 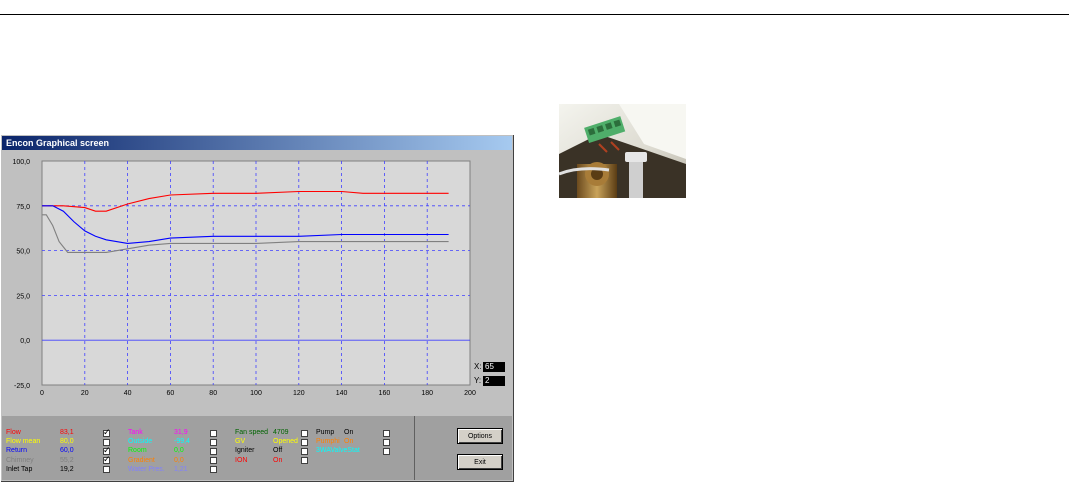 I want to click on options-button: Options, so click(x=480, y=436).